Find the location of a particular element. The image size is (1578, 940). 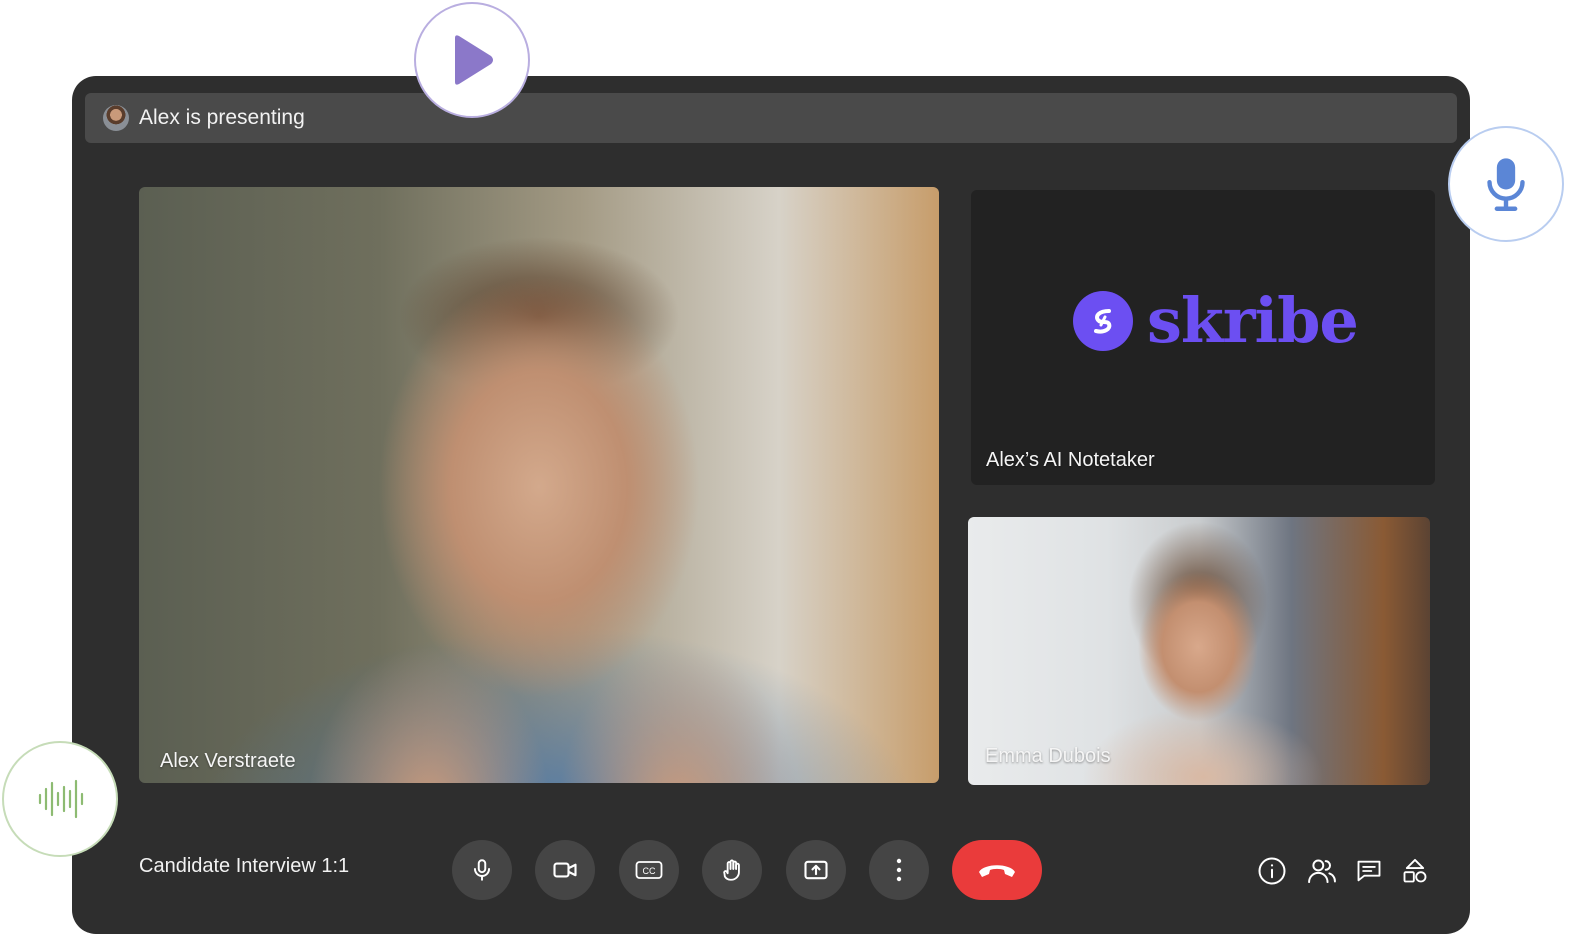

raise-hand-icon is located at coordinates (731, 870).